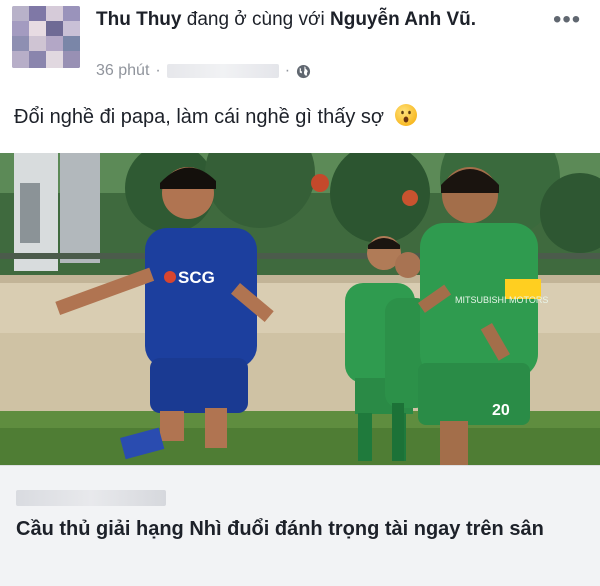  I want to click on with-connector: đang ở cùng với, so click(255, 19).